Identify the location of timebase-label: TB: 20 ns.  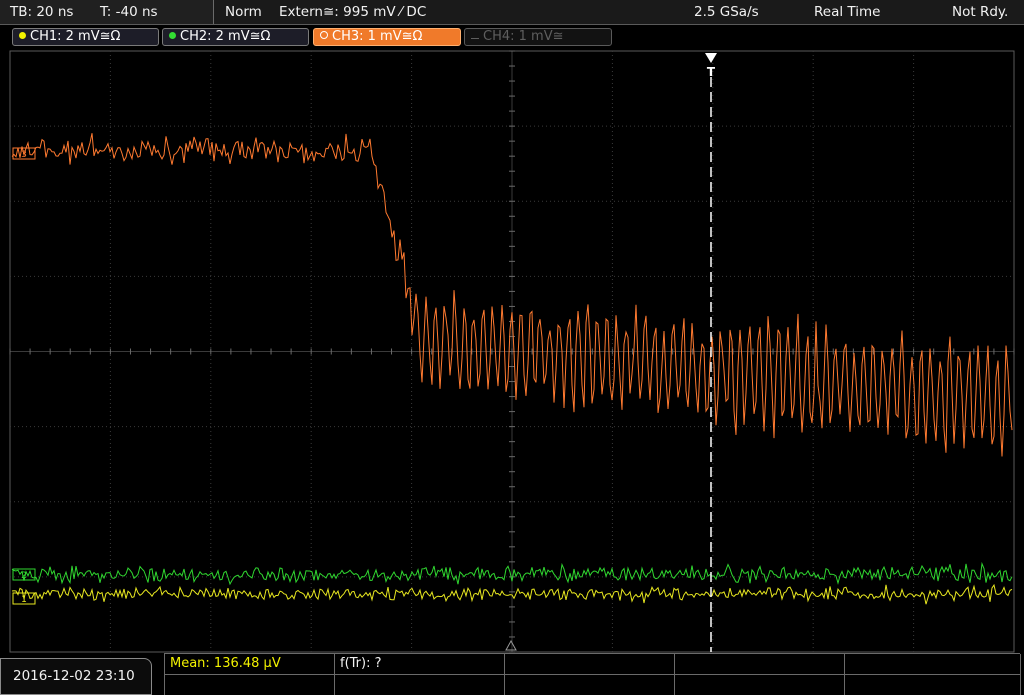
(41, 12).